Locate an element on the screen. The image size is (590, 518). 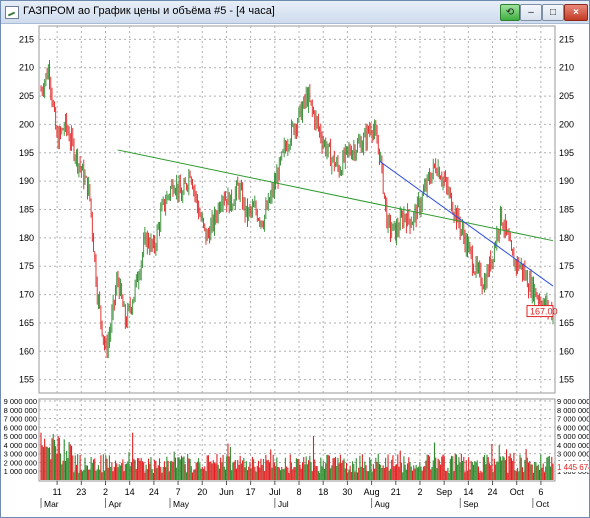
day-tick-label: 18 is located at coordinates (323, 492).